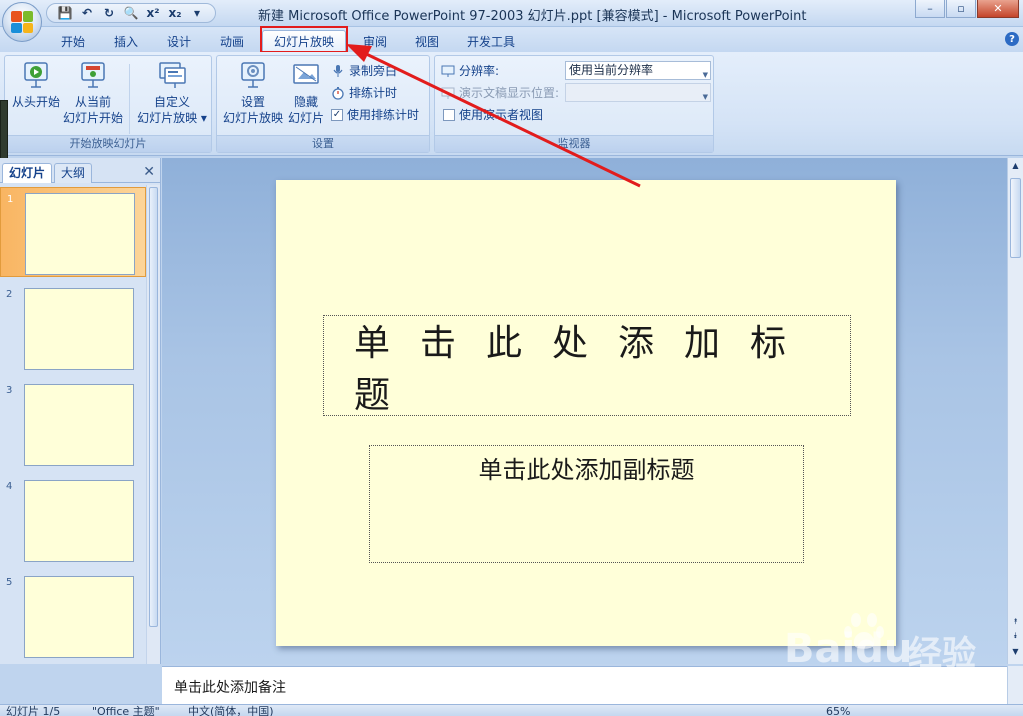  I want to click on custom-slide-show-button: 自定义 幻灯片放映 ▾, so click(172, 93).